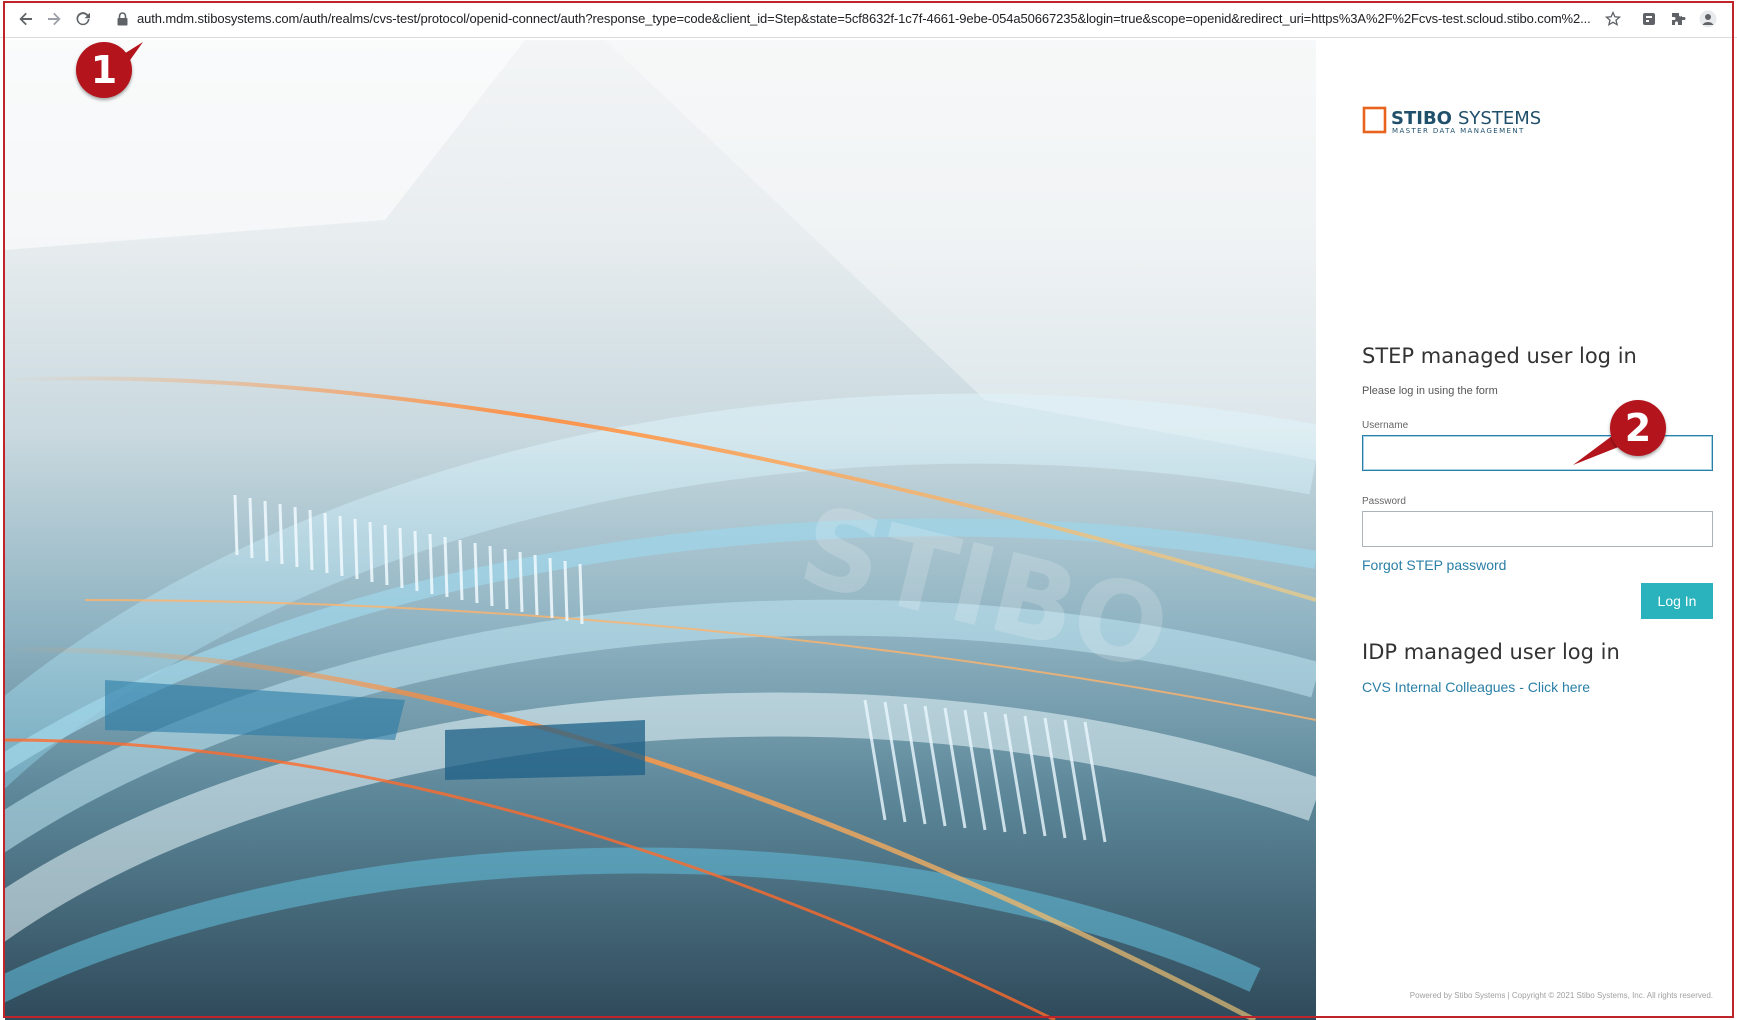 This screenshot has height=1020, width=1737. What do you see at coordinates (26, 19) in the screenshot?
I see `back-arrow-icon` at bounding box center [26, 19].